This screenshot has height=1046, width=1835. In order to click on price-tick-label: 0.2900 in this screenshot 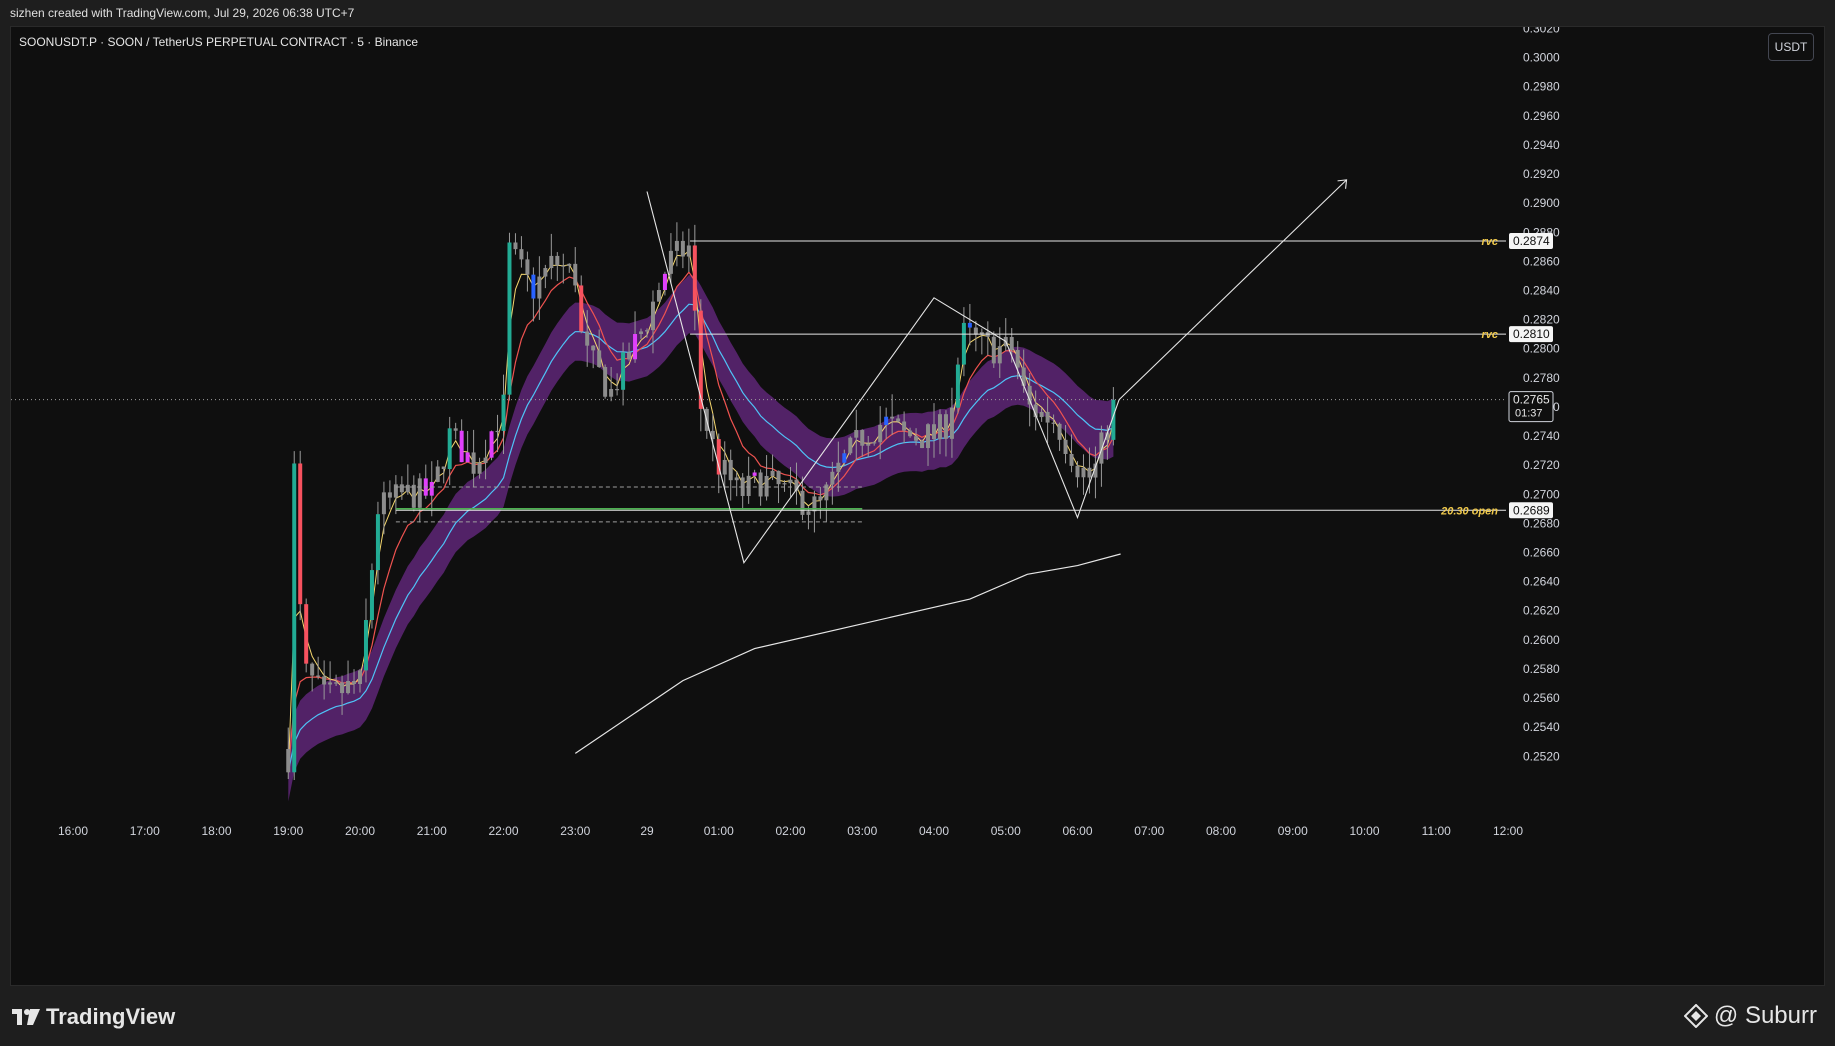, I will do `click(1541, 203)`.